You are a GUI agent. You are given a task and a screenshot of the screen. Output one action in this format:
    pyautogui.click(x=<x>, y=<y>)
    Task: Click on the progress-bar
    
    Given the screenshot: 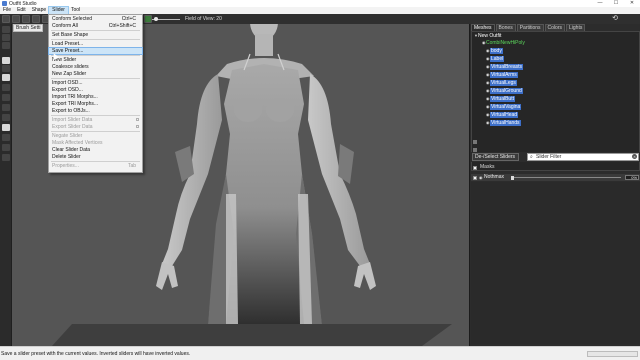 What is the action you would take?
    pyautogui.click(x=612, y=354)
    